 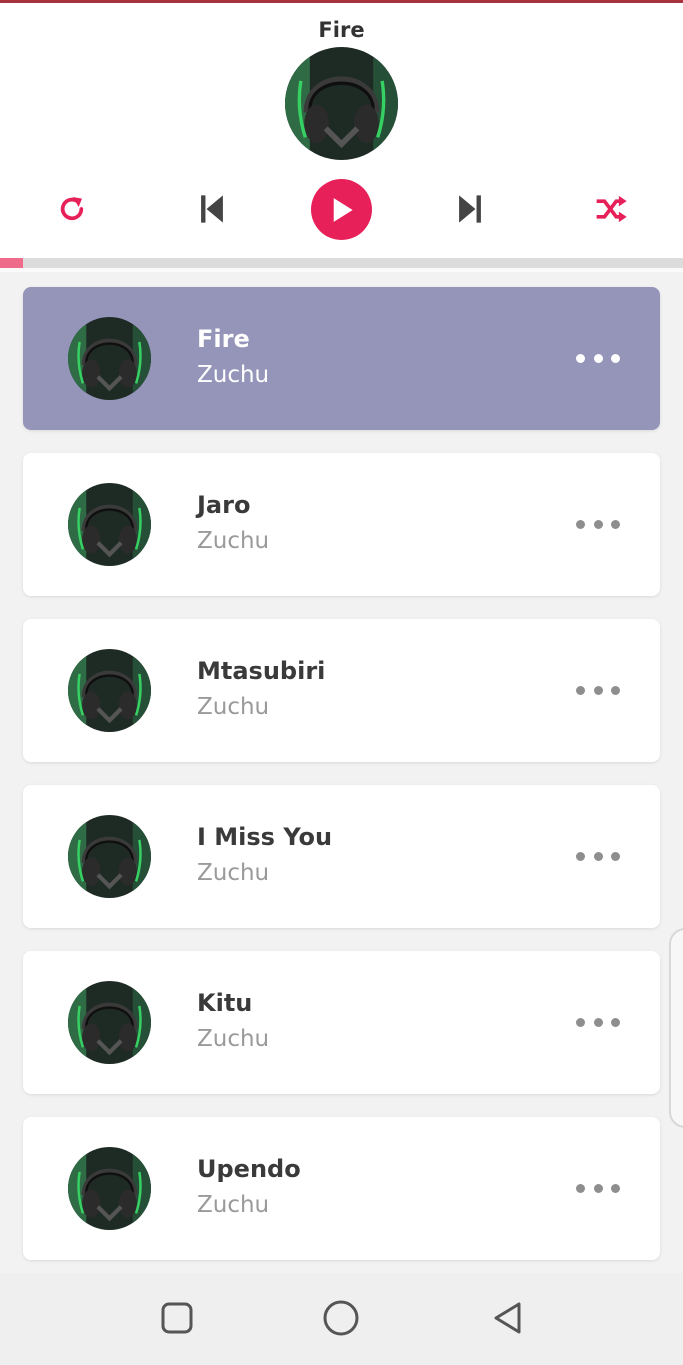 I want to click on song-title: Fire, so click(x=223, y=339).